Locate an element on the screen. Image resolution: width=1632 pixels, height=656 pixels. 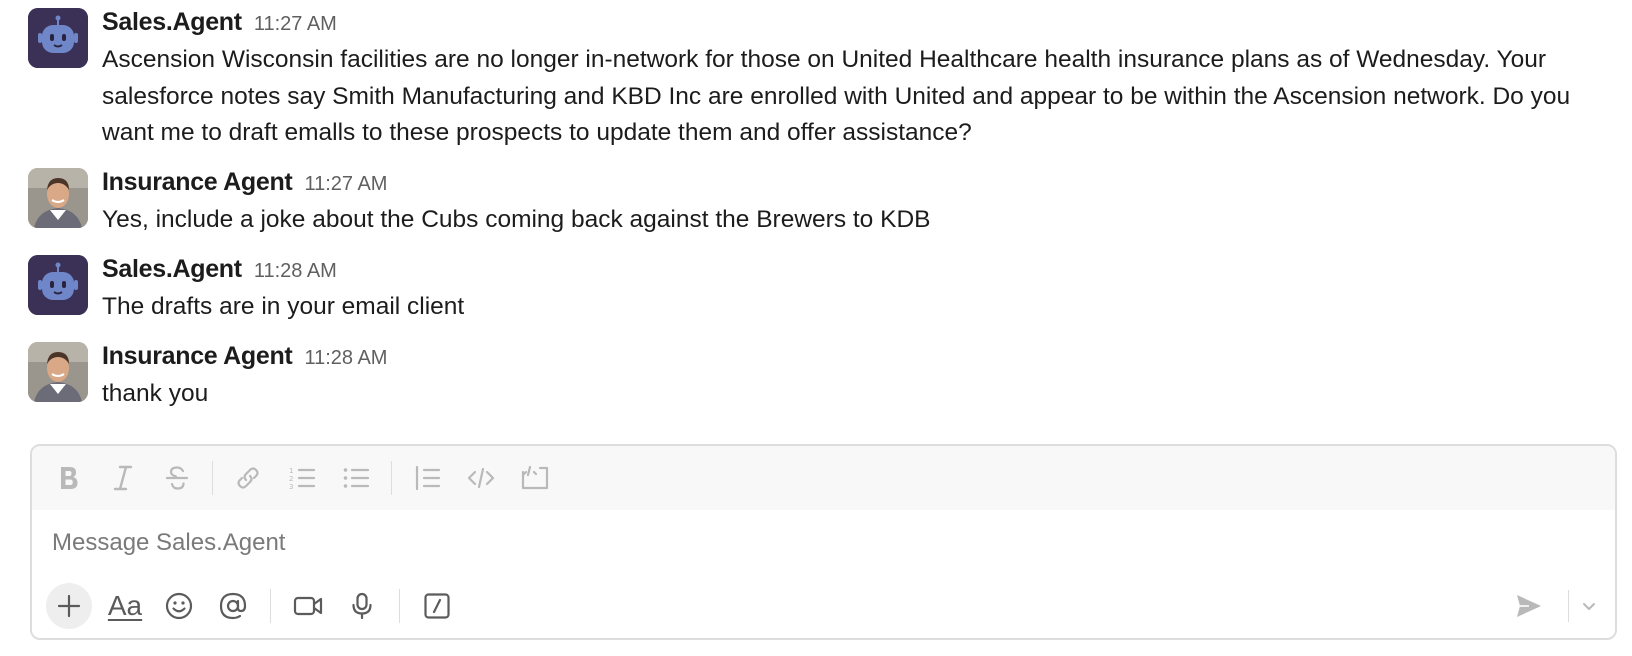
blockquote-icon is located at coordinates (427, 478).